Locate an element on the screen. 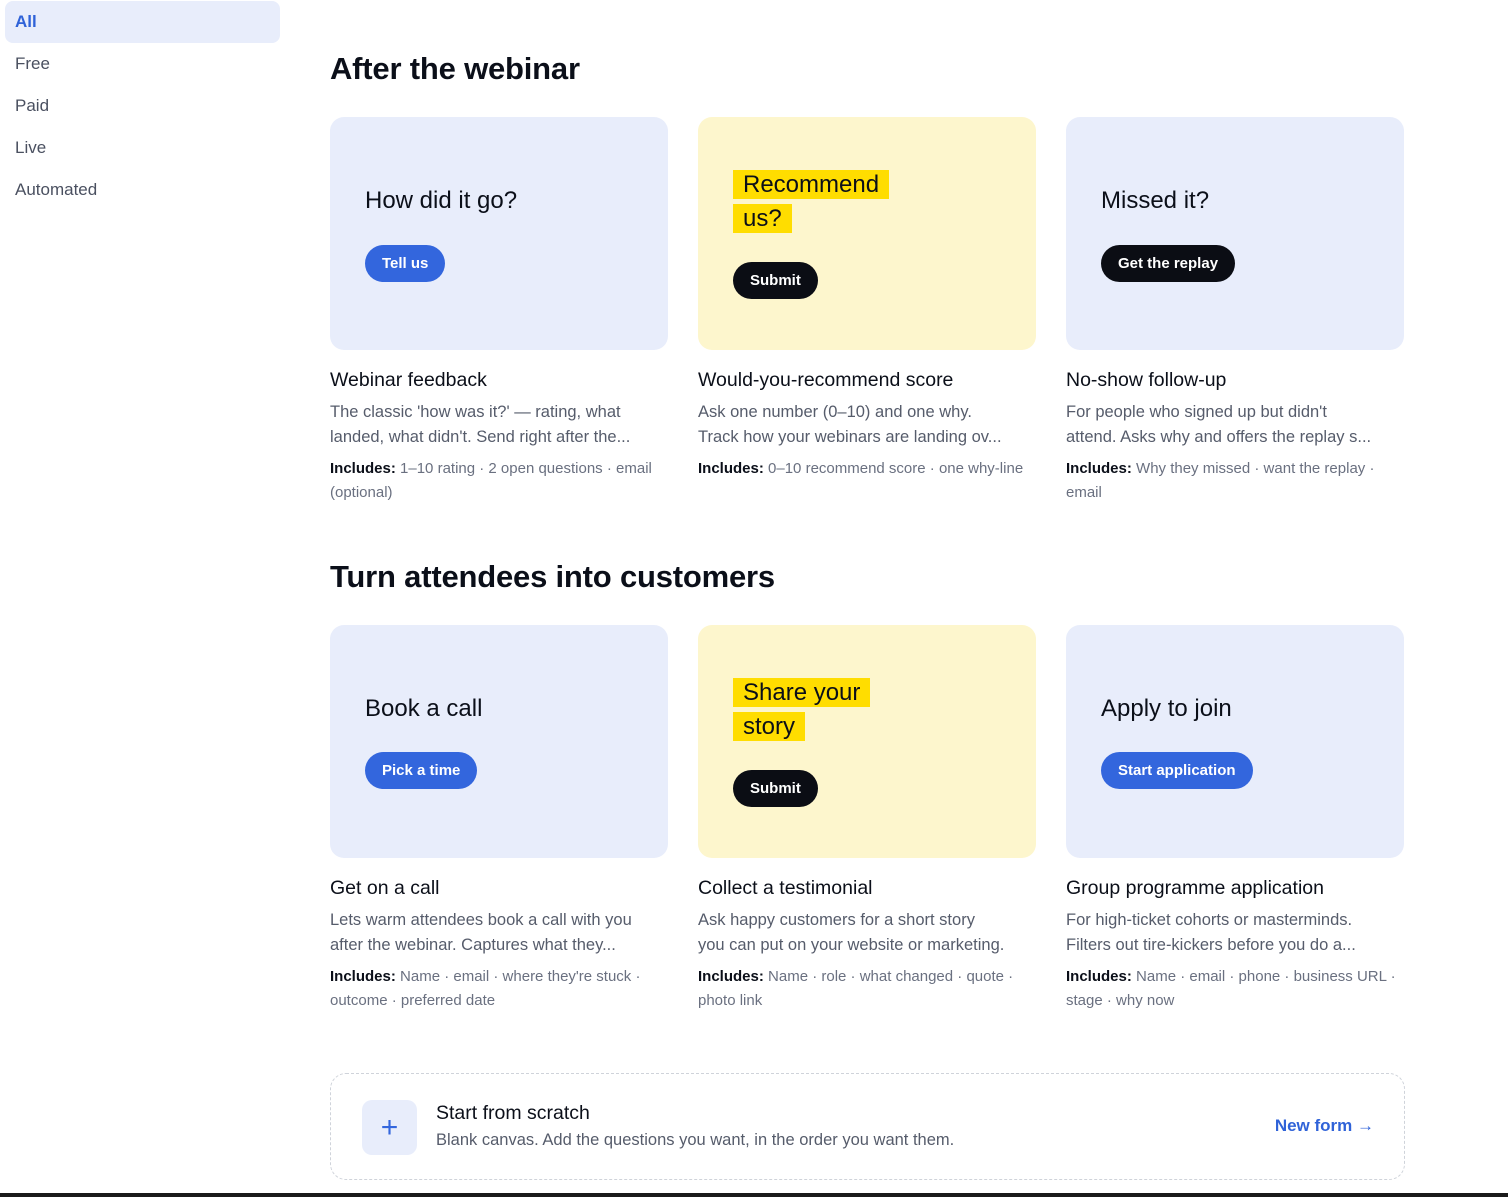  card-preview: Recommend us? Submit is located at coordinates (867, 233).